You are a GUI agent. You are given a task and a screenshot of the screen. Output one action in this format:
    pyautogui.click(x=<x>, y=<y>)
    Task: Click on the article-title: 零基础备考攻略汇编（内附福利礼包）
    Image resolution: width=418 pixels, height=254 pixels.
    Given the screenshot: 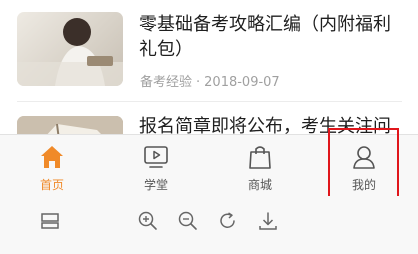 What is the action you would take?
    pyautogui.click(x=270, y=37)
    